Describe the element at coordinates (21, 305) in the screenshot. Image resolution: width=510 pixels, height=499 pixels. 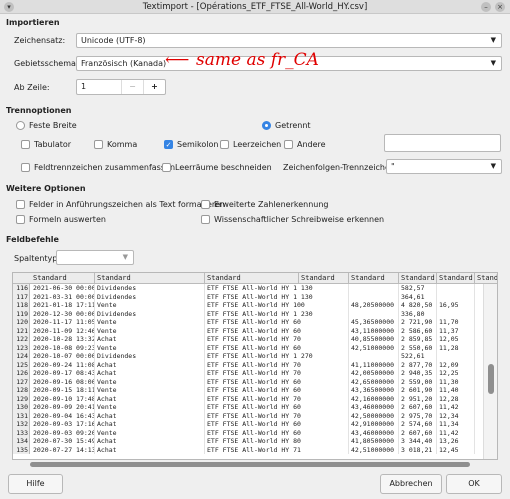
I see `row-number: 118` at that location.